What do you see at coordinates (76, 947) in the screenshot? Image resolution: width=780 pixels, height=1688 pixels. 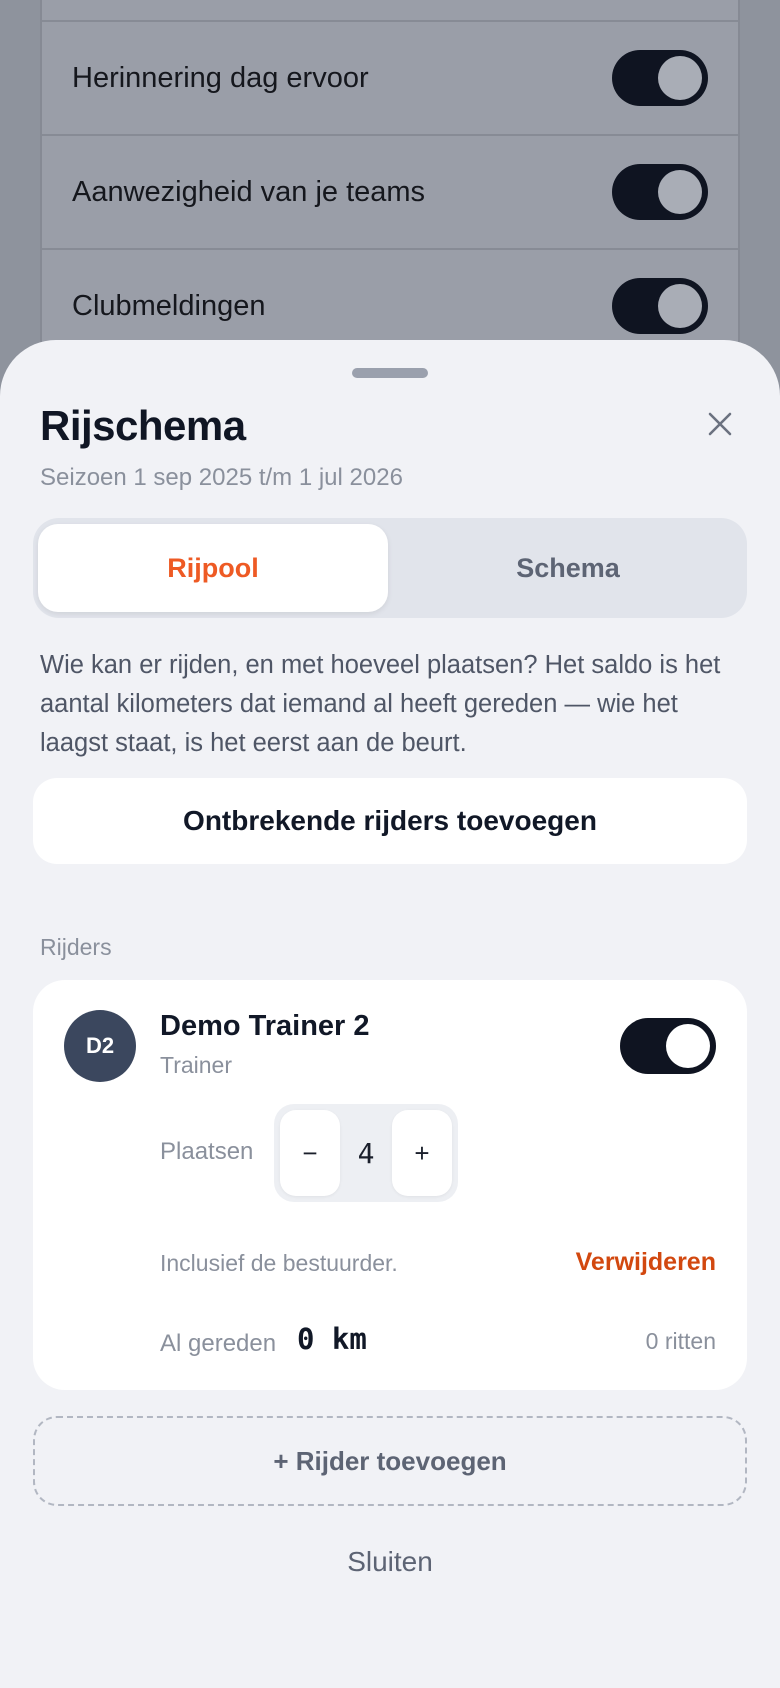 I see `section-label-riders: Rijders` at bounding box center [76, 947].